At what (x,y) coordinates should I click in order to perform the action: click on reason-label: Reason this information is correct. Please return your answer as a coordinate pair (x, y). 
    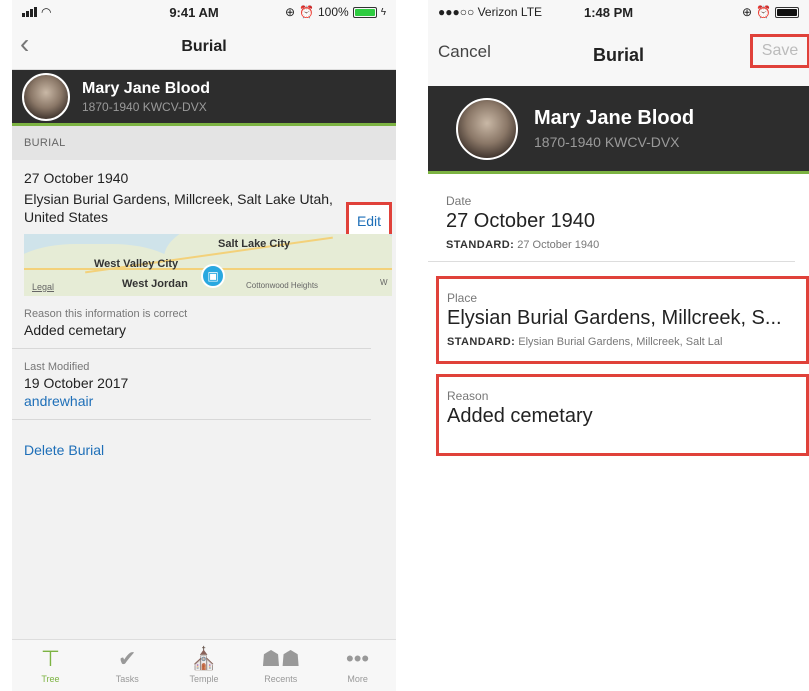
    Looking at the image, I should click on (106, 314).